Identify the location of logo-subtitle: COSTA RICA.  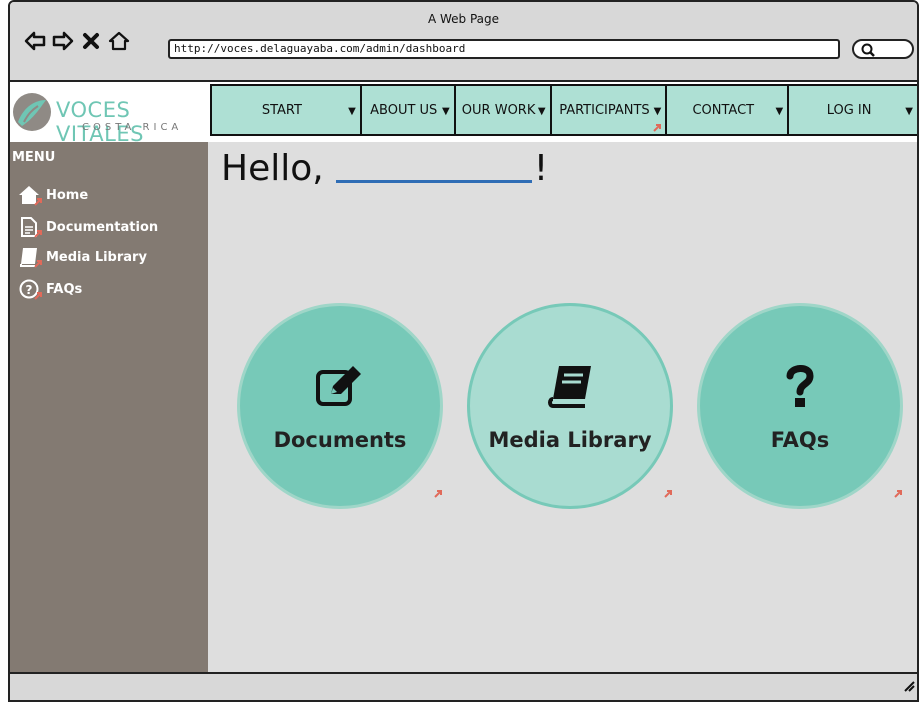
(132, 127).